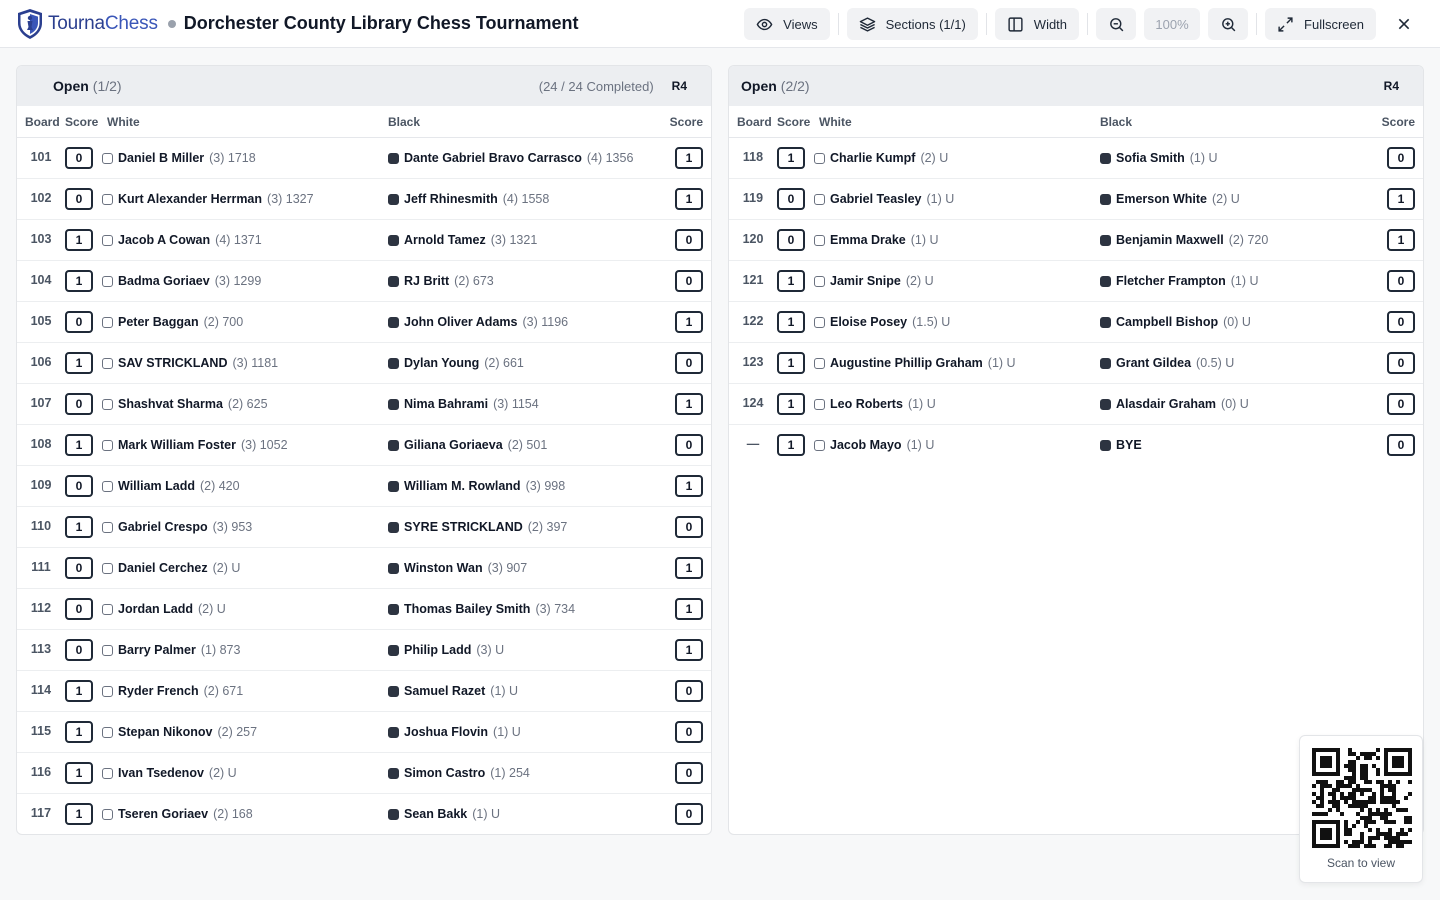  What do you see at coordinates (457, 568) in the screenshot?
I see `black-player: Winston Wan (3) 907` at bounding box center [457, 568].